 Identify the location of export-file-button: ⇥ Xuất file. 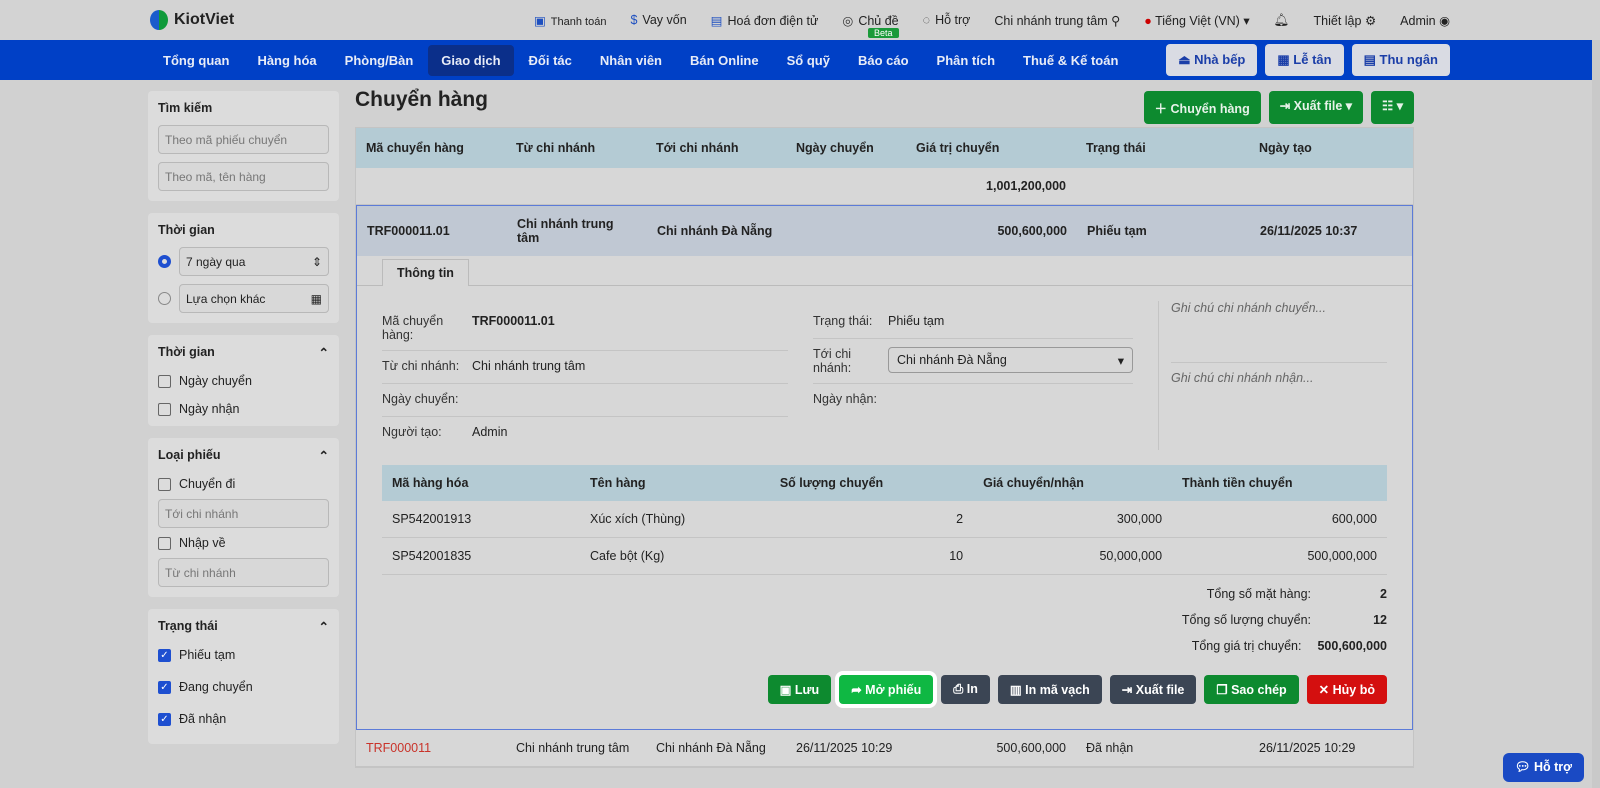
(1153, 689).